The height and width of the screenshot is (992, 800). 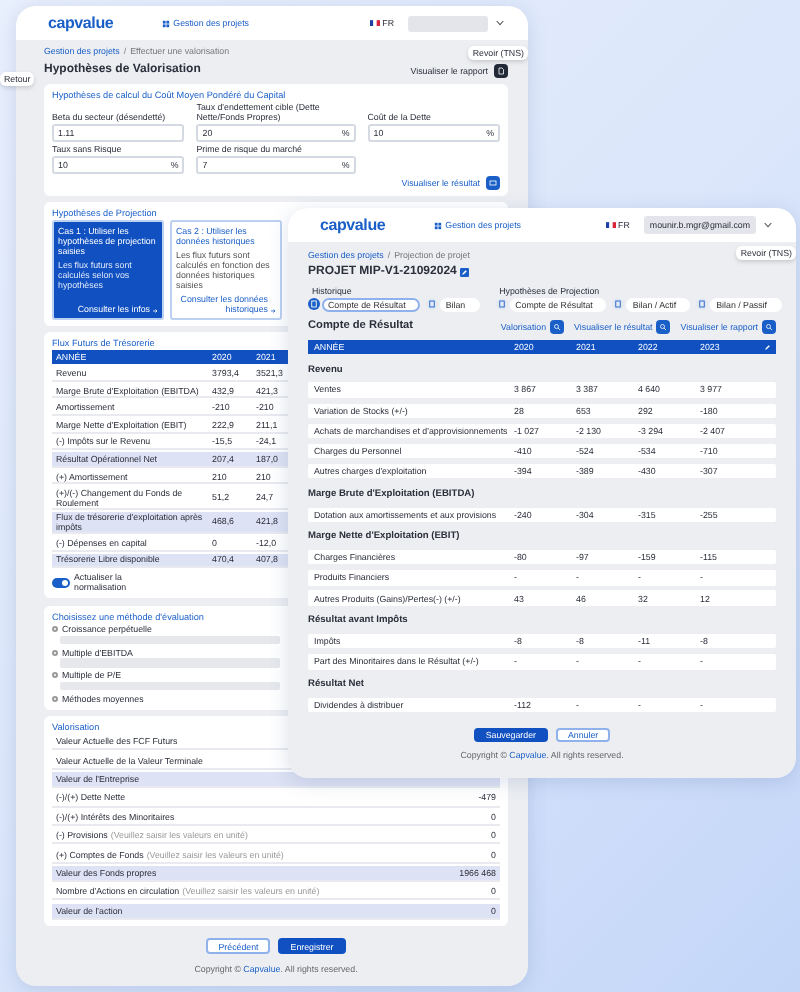 I want to click on toggle-switch, so click(x=61, y=583).